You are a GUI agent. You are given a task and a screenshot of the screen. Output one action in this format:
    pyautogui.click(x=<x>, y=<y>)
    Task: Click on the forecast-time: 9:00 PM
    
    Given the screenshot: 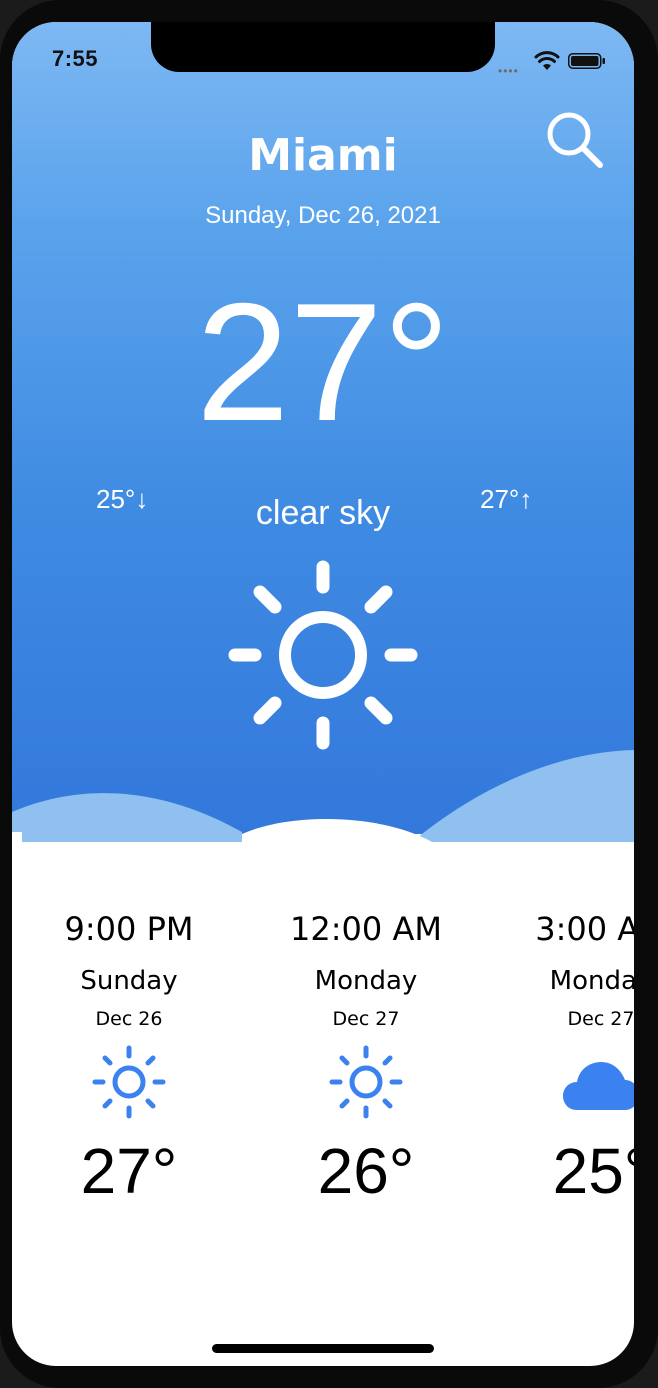 What is the action you would take?
    pyautogui.click(x=129, y=929)
    